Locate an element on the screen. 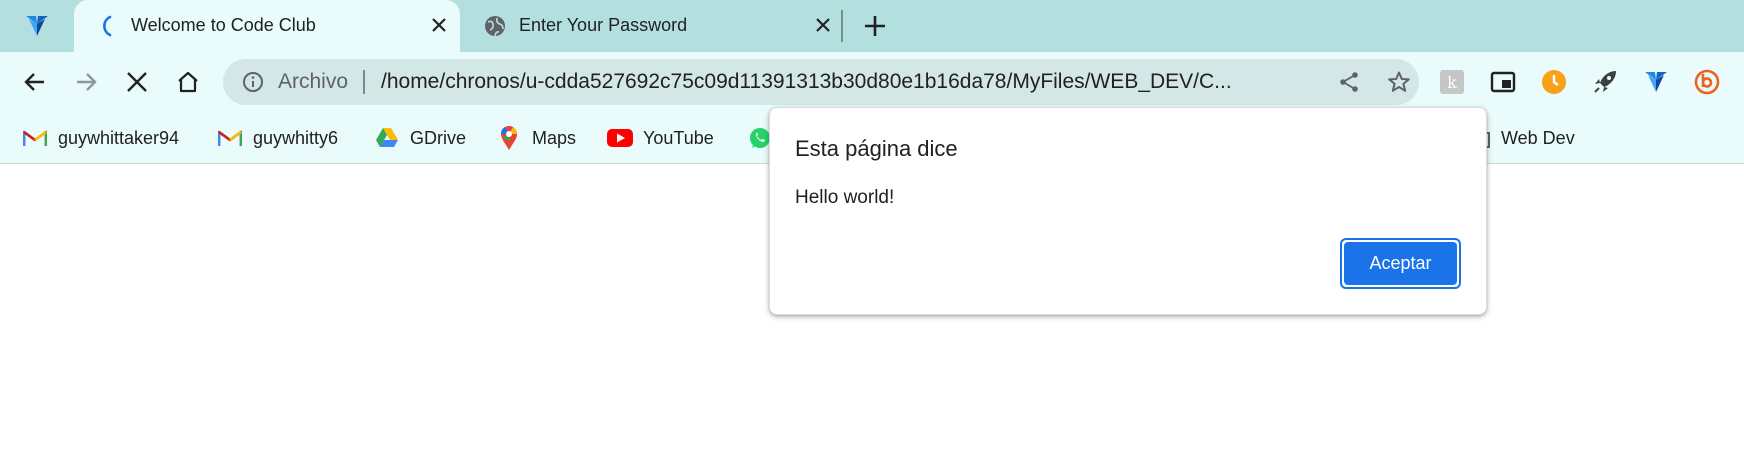  stop-x-icon is located at coordinates (137, 82).